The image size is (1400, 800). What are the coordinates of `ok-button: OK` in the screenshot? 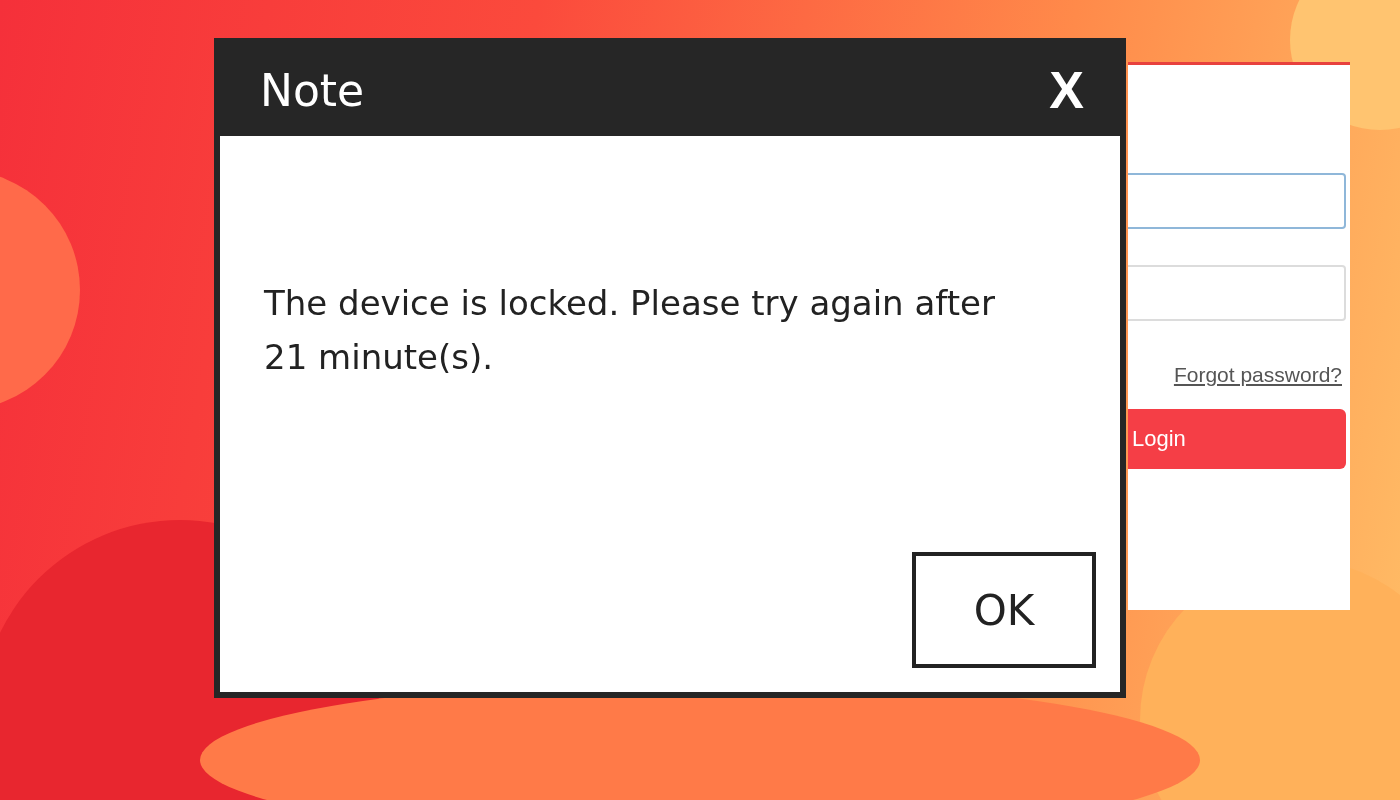 It's located at (1004, 610).